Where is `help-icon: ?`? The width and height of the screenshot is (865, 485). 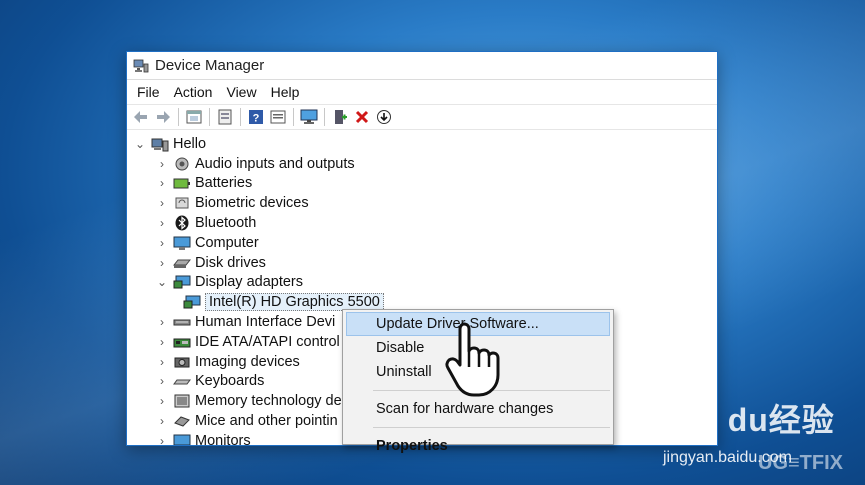 help-icon: ? is located at coordinates (256, 117).